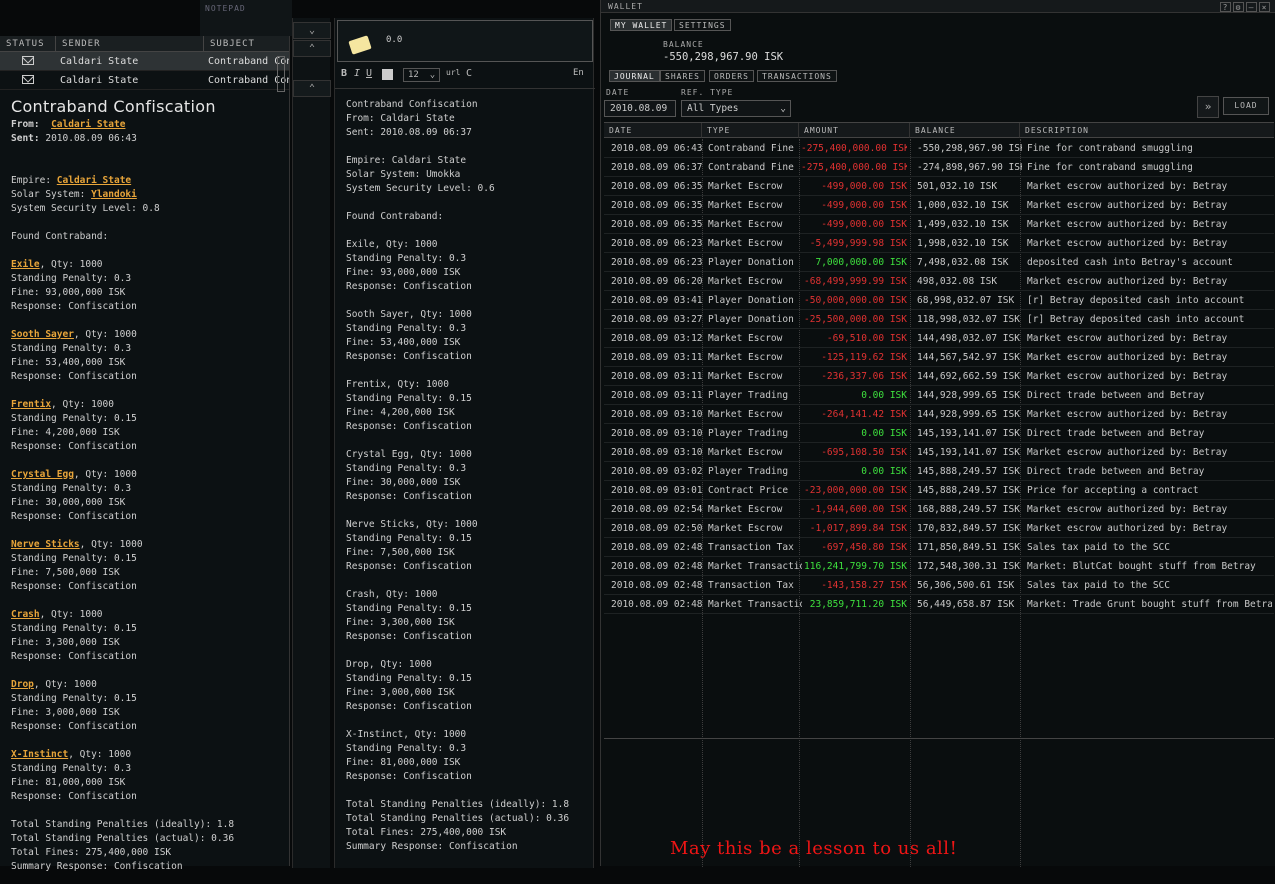  What do you see at coordinates (969, 167) in the screenshot?
I see `row-balance: -274,898,967.90 ISK` at bounding box center [969, 167].